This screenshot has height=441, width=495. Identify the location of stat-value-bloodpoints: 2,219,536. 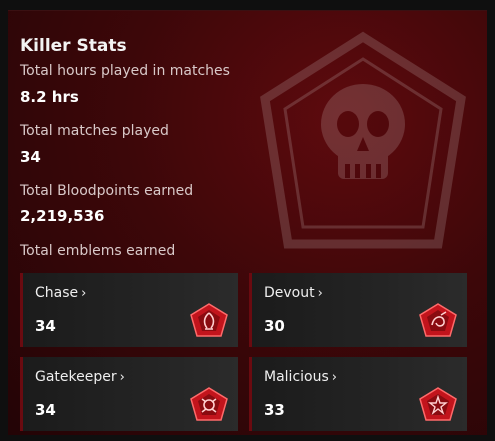
(62, 216).